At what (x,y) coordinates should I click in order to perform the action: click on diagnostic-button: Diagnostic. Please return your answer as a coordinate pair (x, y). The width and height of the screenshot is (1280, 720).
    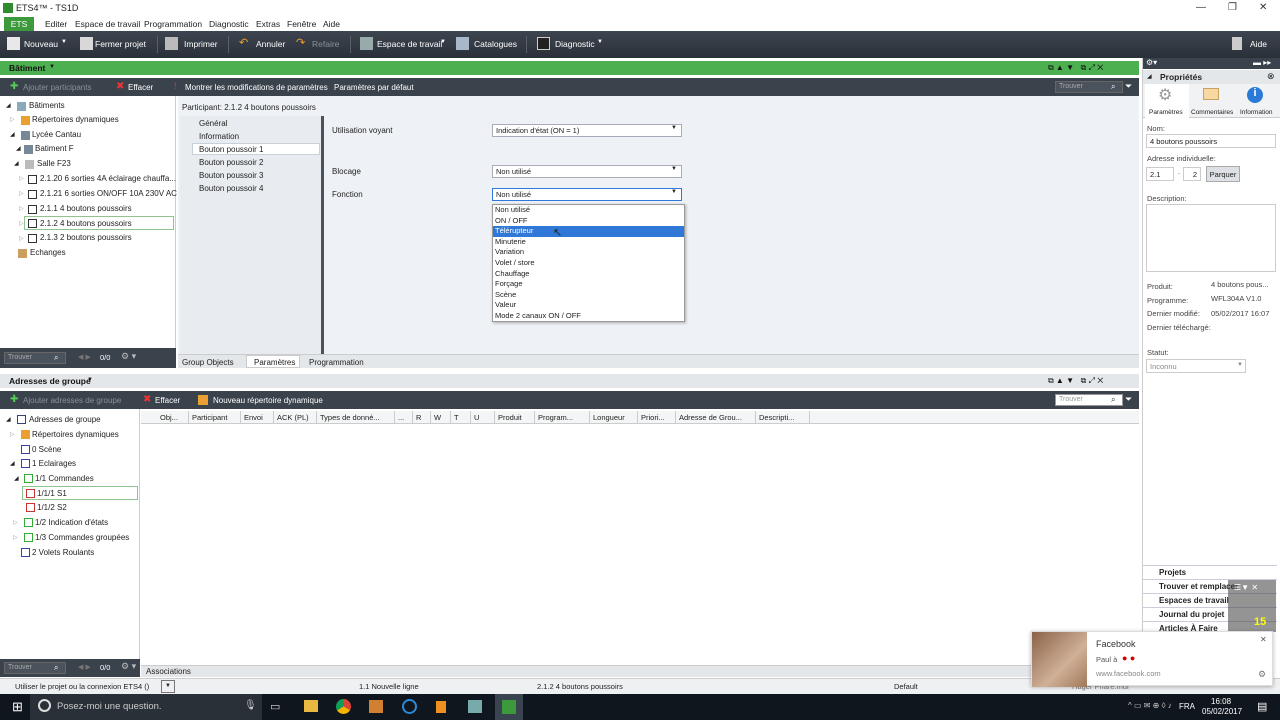
    Looking at the image, I should click on (575, 44).